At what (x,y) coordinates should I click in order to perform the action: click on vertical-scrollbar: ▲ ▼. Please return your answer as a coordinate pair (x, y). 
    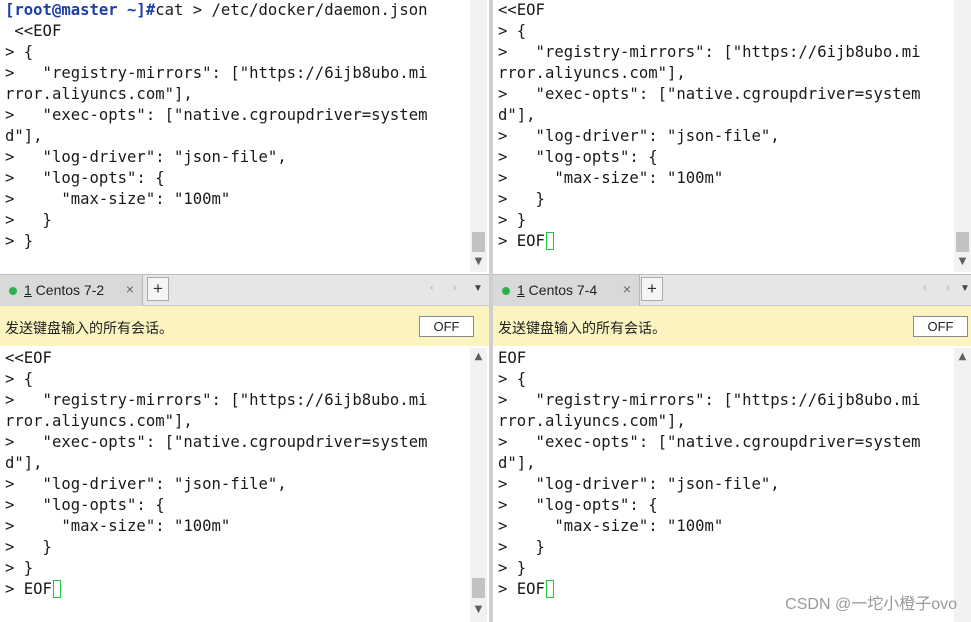
    Looking at the image, I should click on (478, 485).